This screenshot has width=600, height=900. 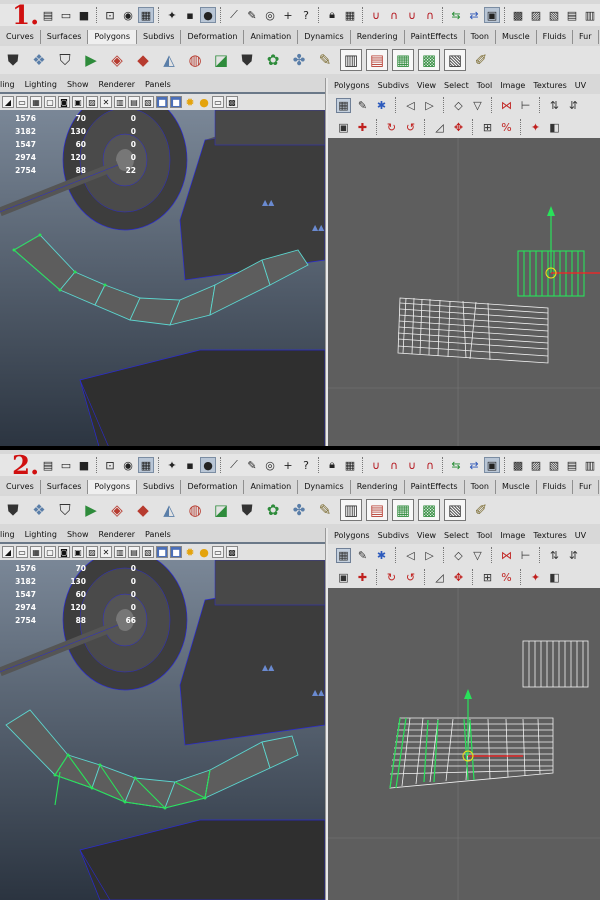 I want to click on uv-unfold-icon: ⇅, so click(x=554, y=105).